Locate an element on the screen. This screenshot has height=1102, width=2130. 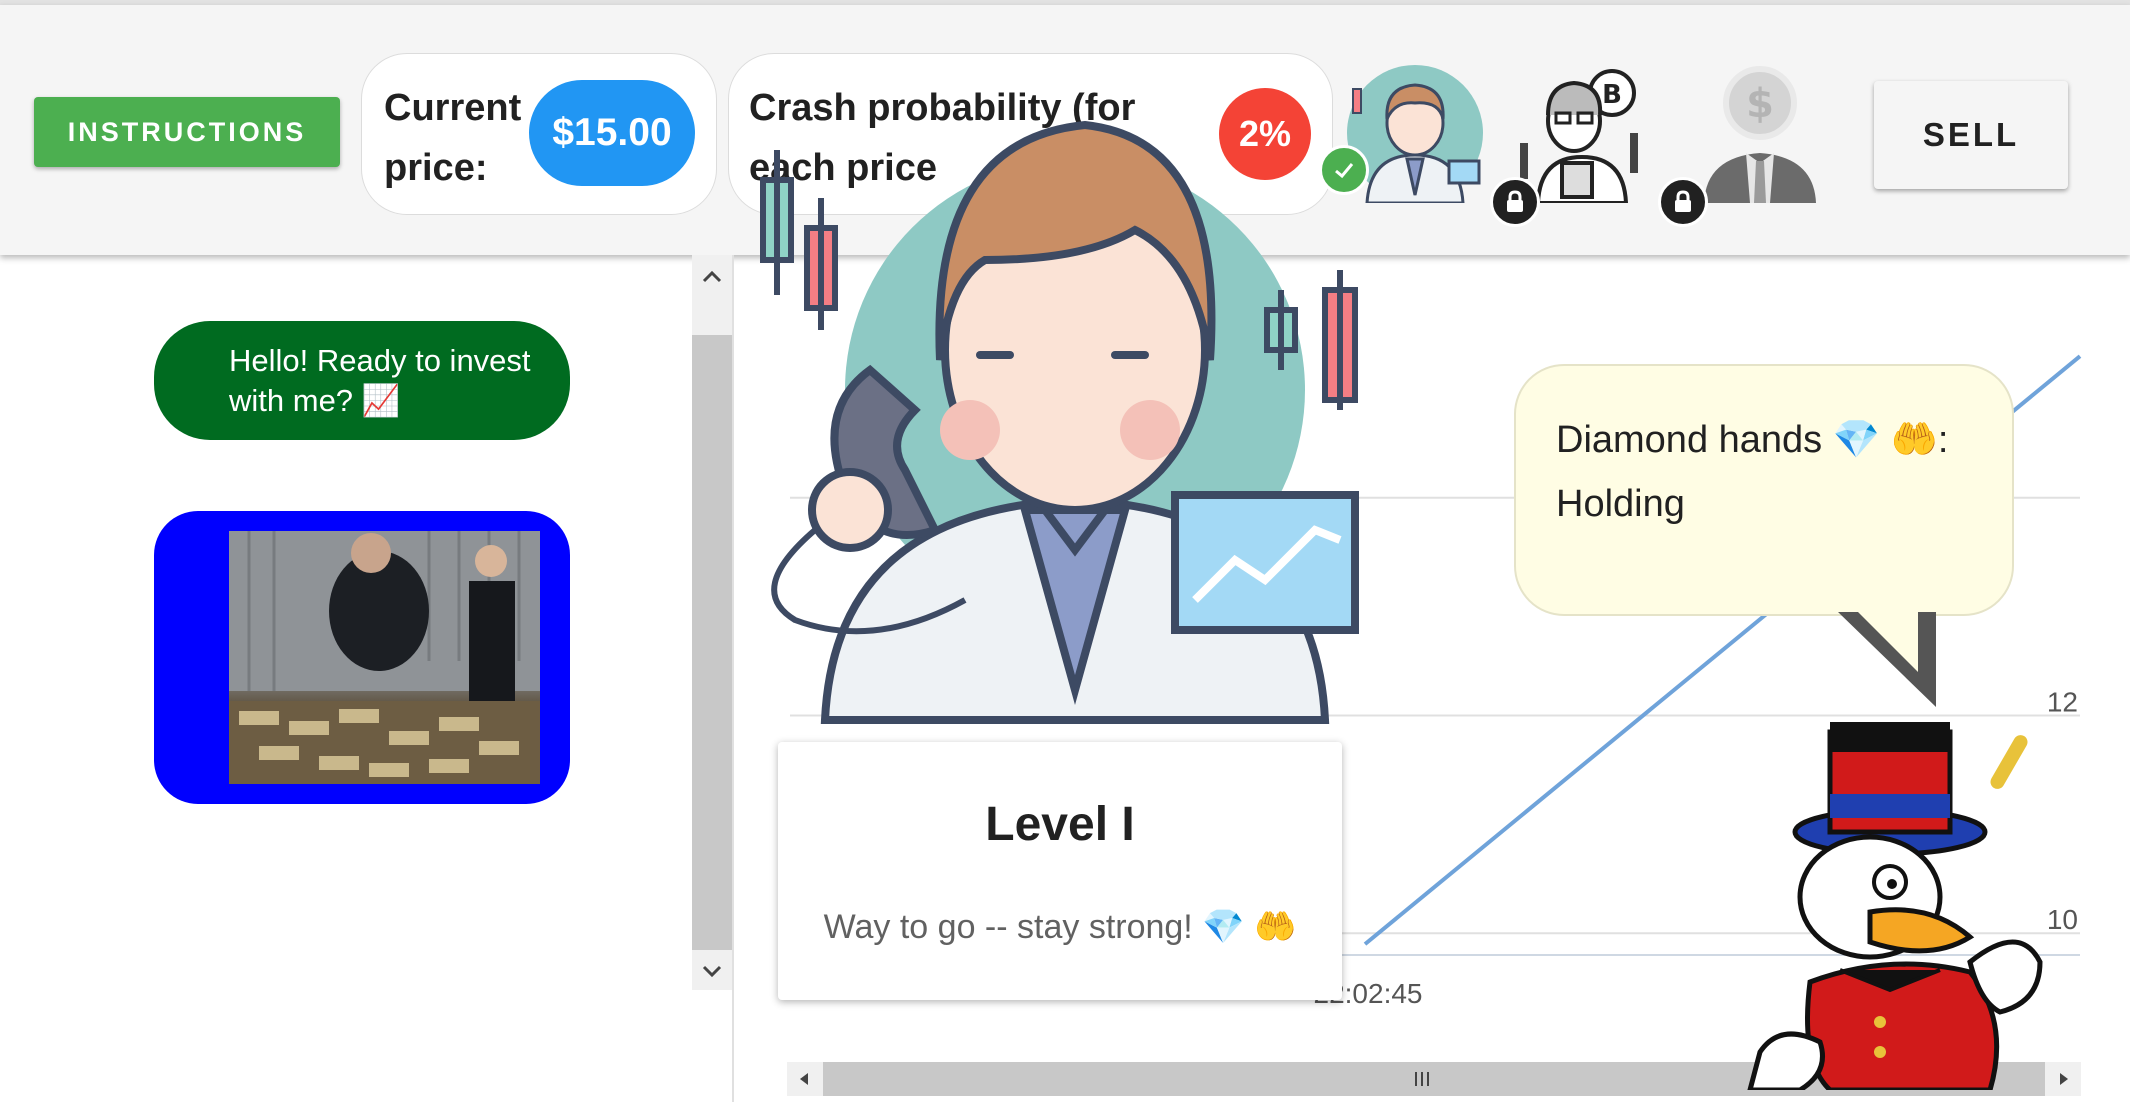
chat-image-message is located at coordinates (362, 657).